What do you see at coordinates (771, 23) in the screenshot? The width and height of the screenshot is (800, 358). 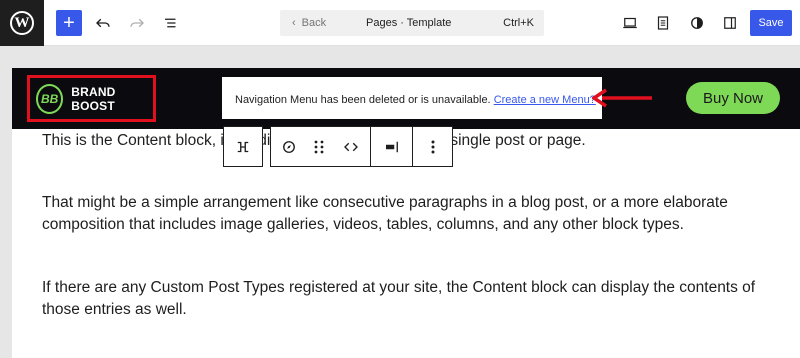 I see `save-button: Save` at bounding box center [771, 23].